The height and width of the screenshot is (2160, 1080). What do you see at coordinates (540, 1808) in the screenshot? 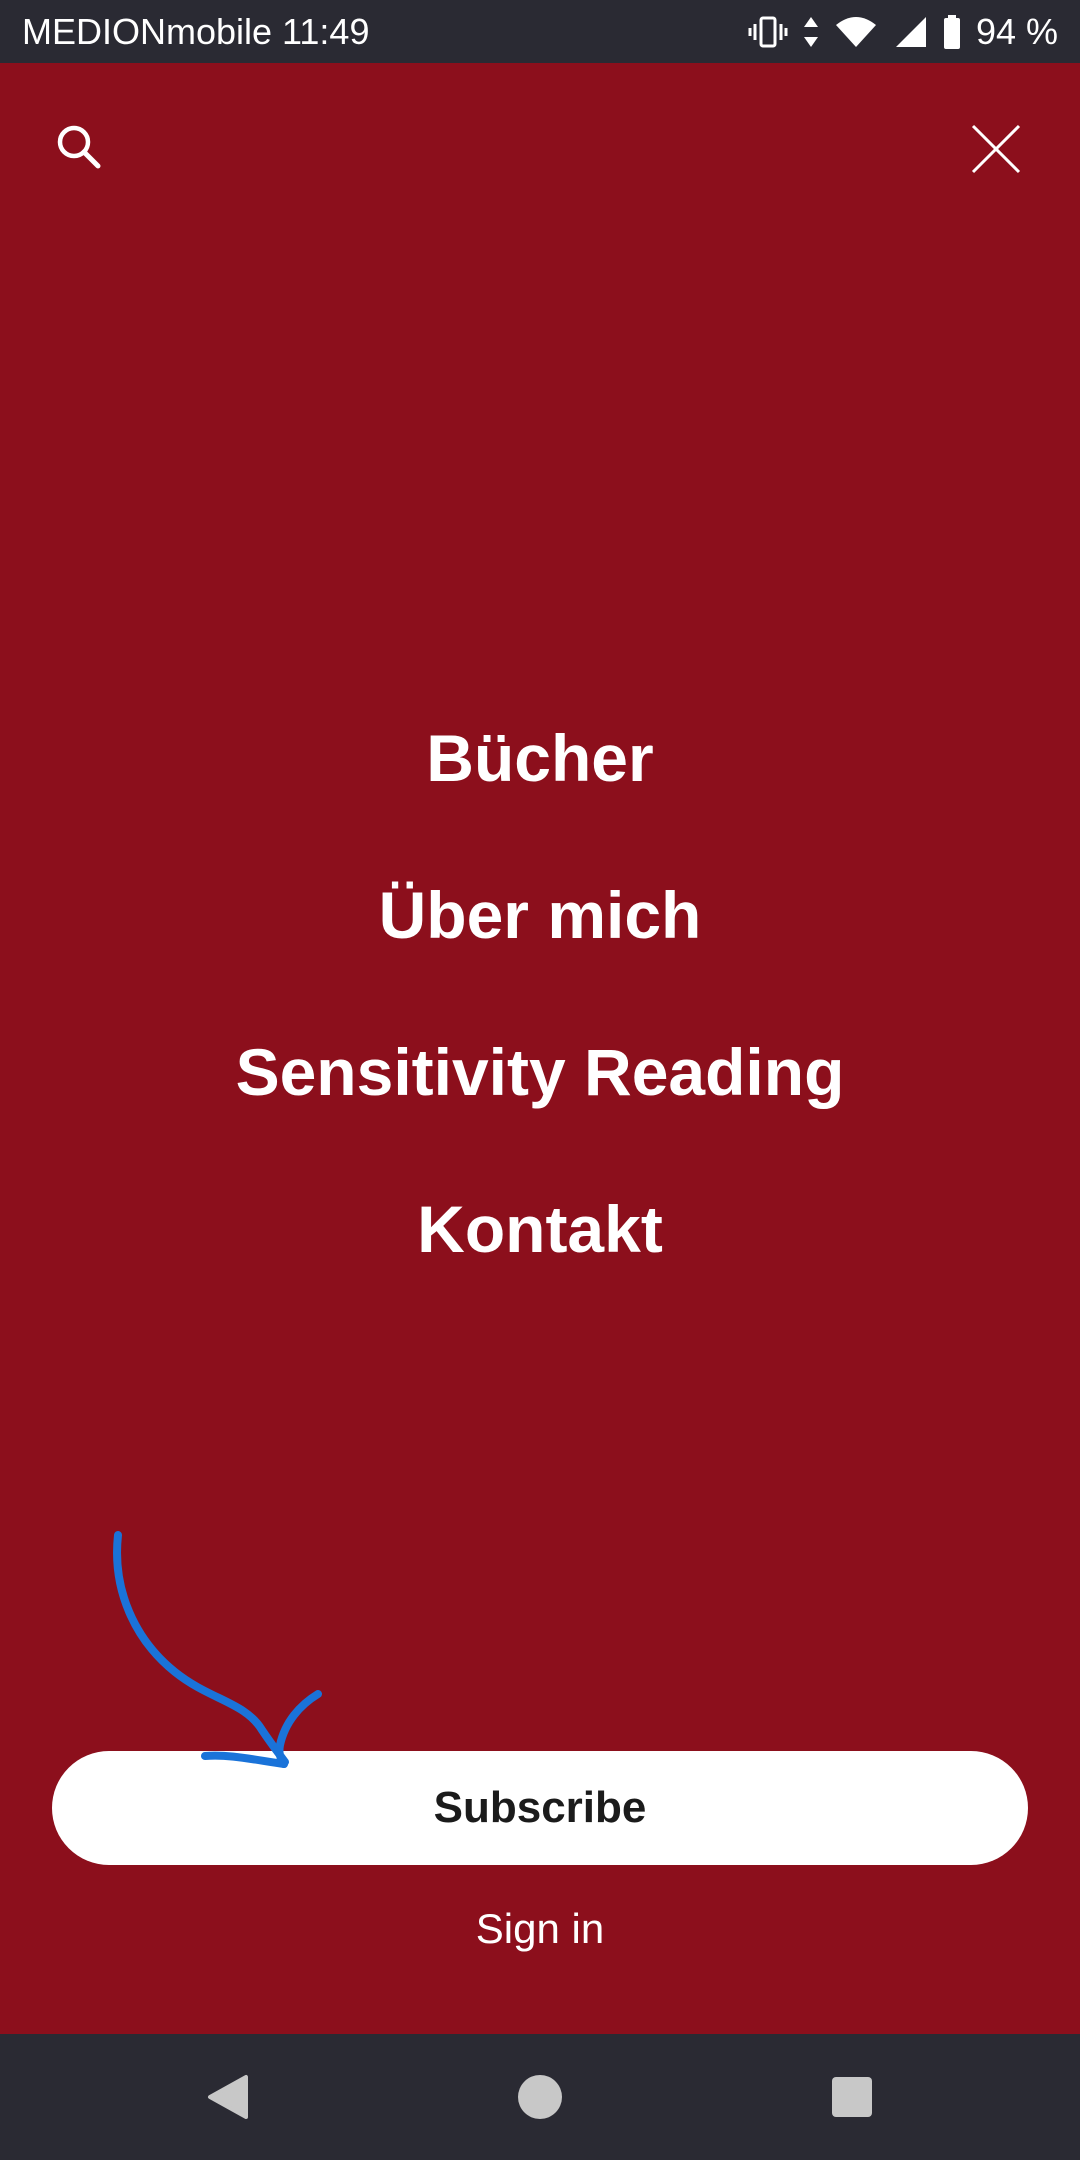
I see `subscribe-button: Subscribe` at bounding box center [540, 1808].